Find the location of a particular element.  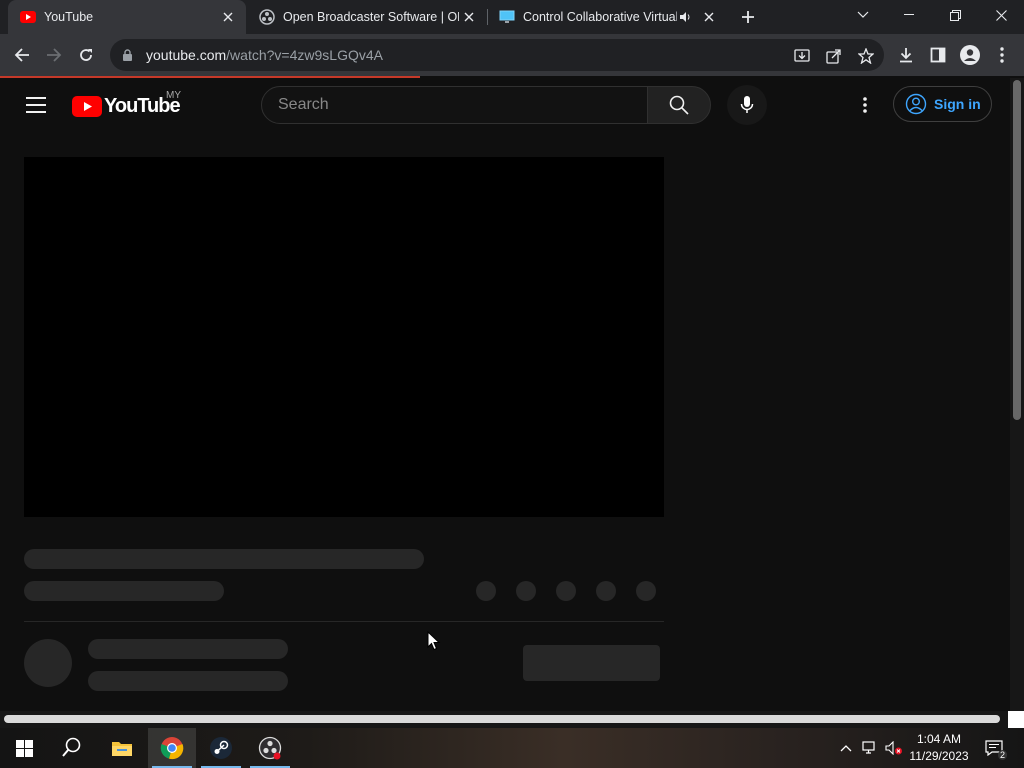

chrome-menu-button is located at coordinates (1002, 55).